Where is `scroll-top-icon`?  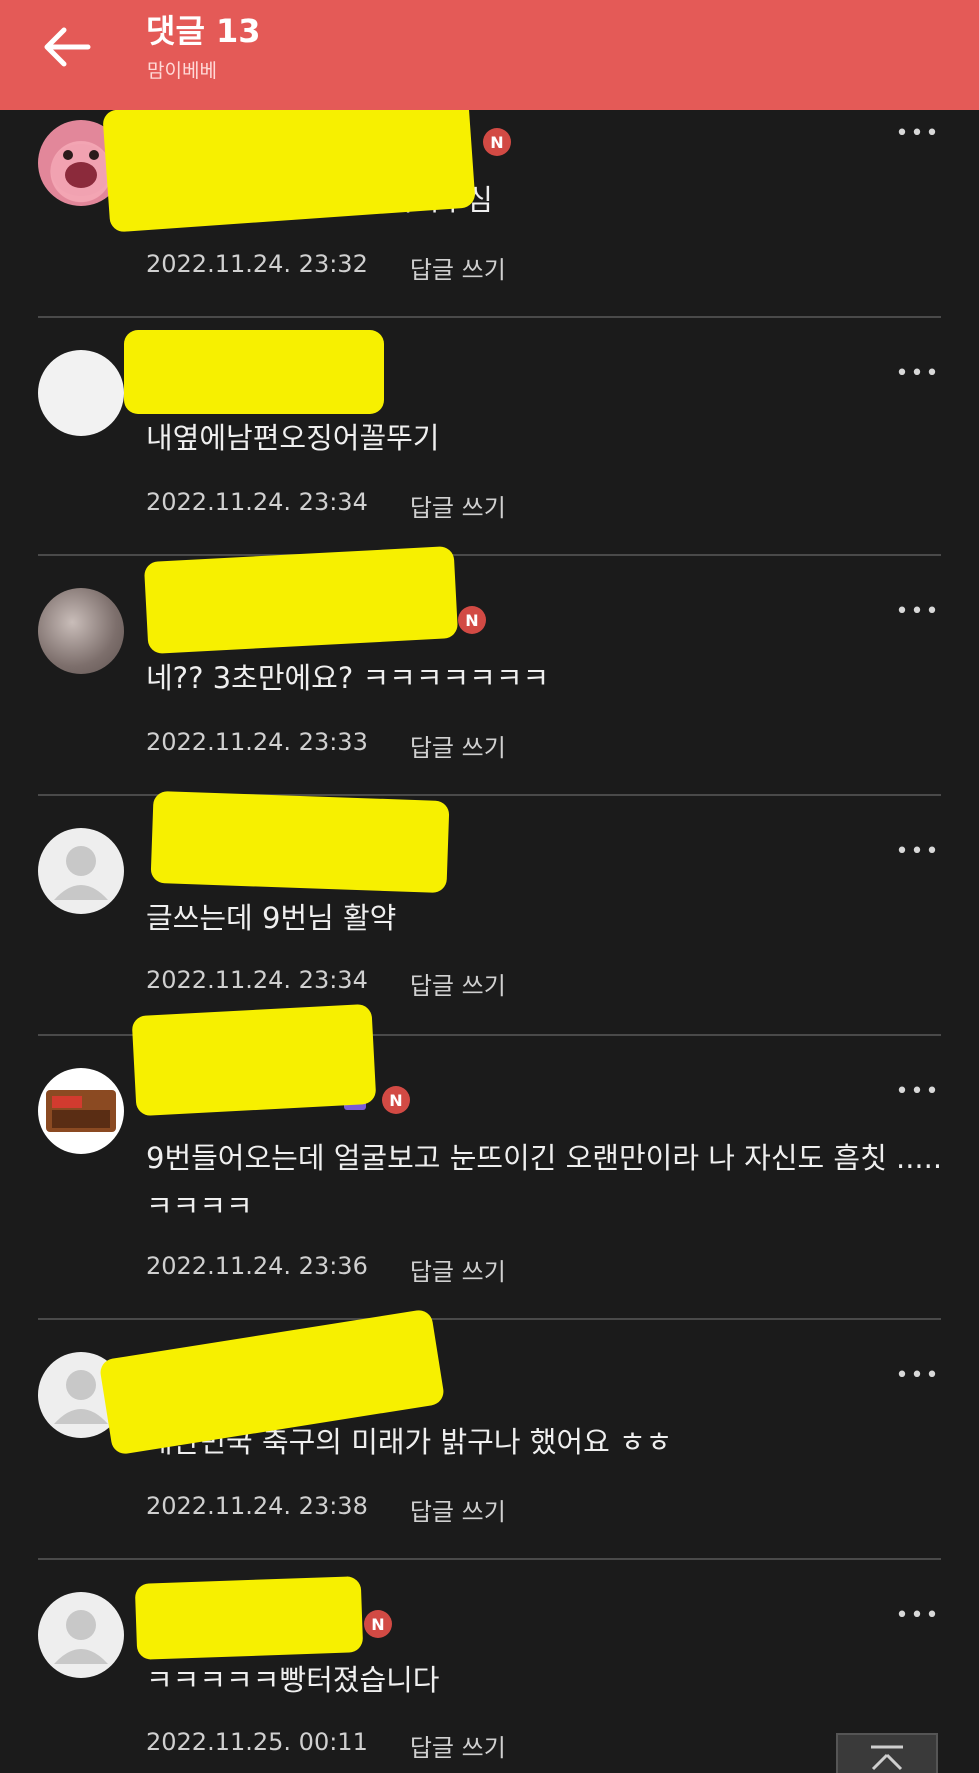
scroll-top-icon is located at coordinates (887, 1758).